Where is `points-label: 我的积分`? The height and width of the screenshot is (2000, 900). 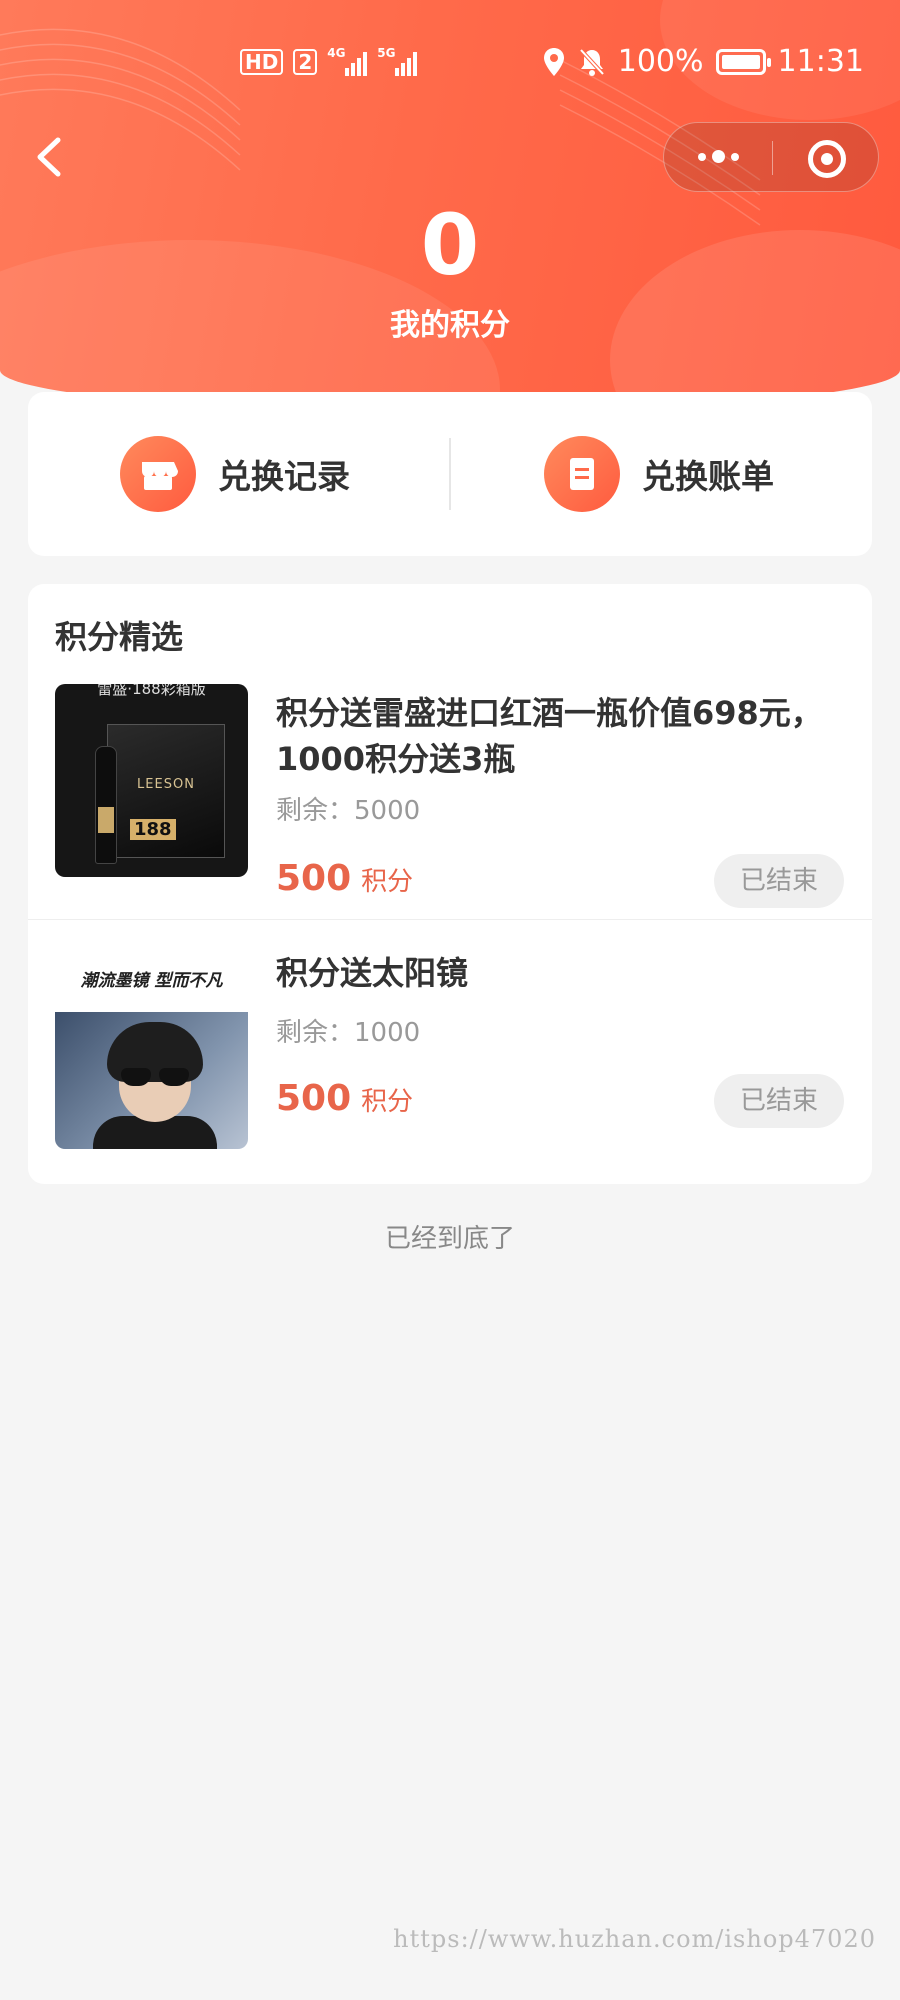
points-label: 我的积分 is located at coordinates (450, 325).